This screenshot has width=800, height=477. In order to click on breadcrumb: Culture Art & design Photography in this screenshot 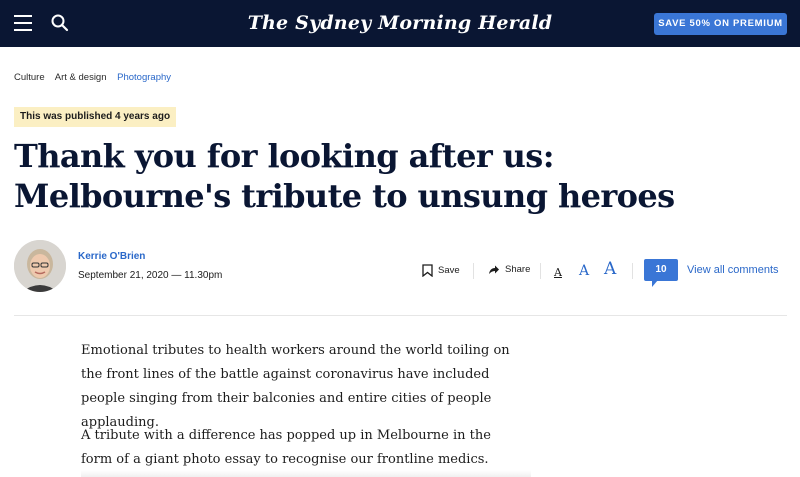, I will do `click(96, 77)`.